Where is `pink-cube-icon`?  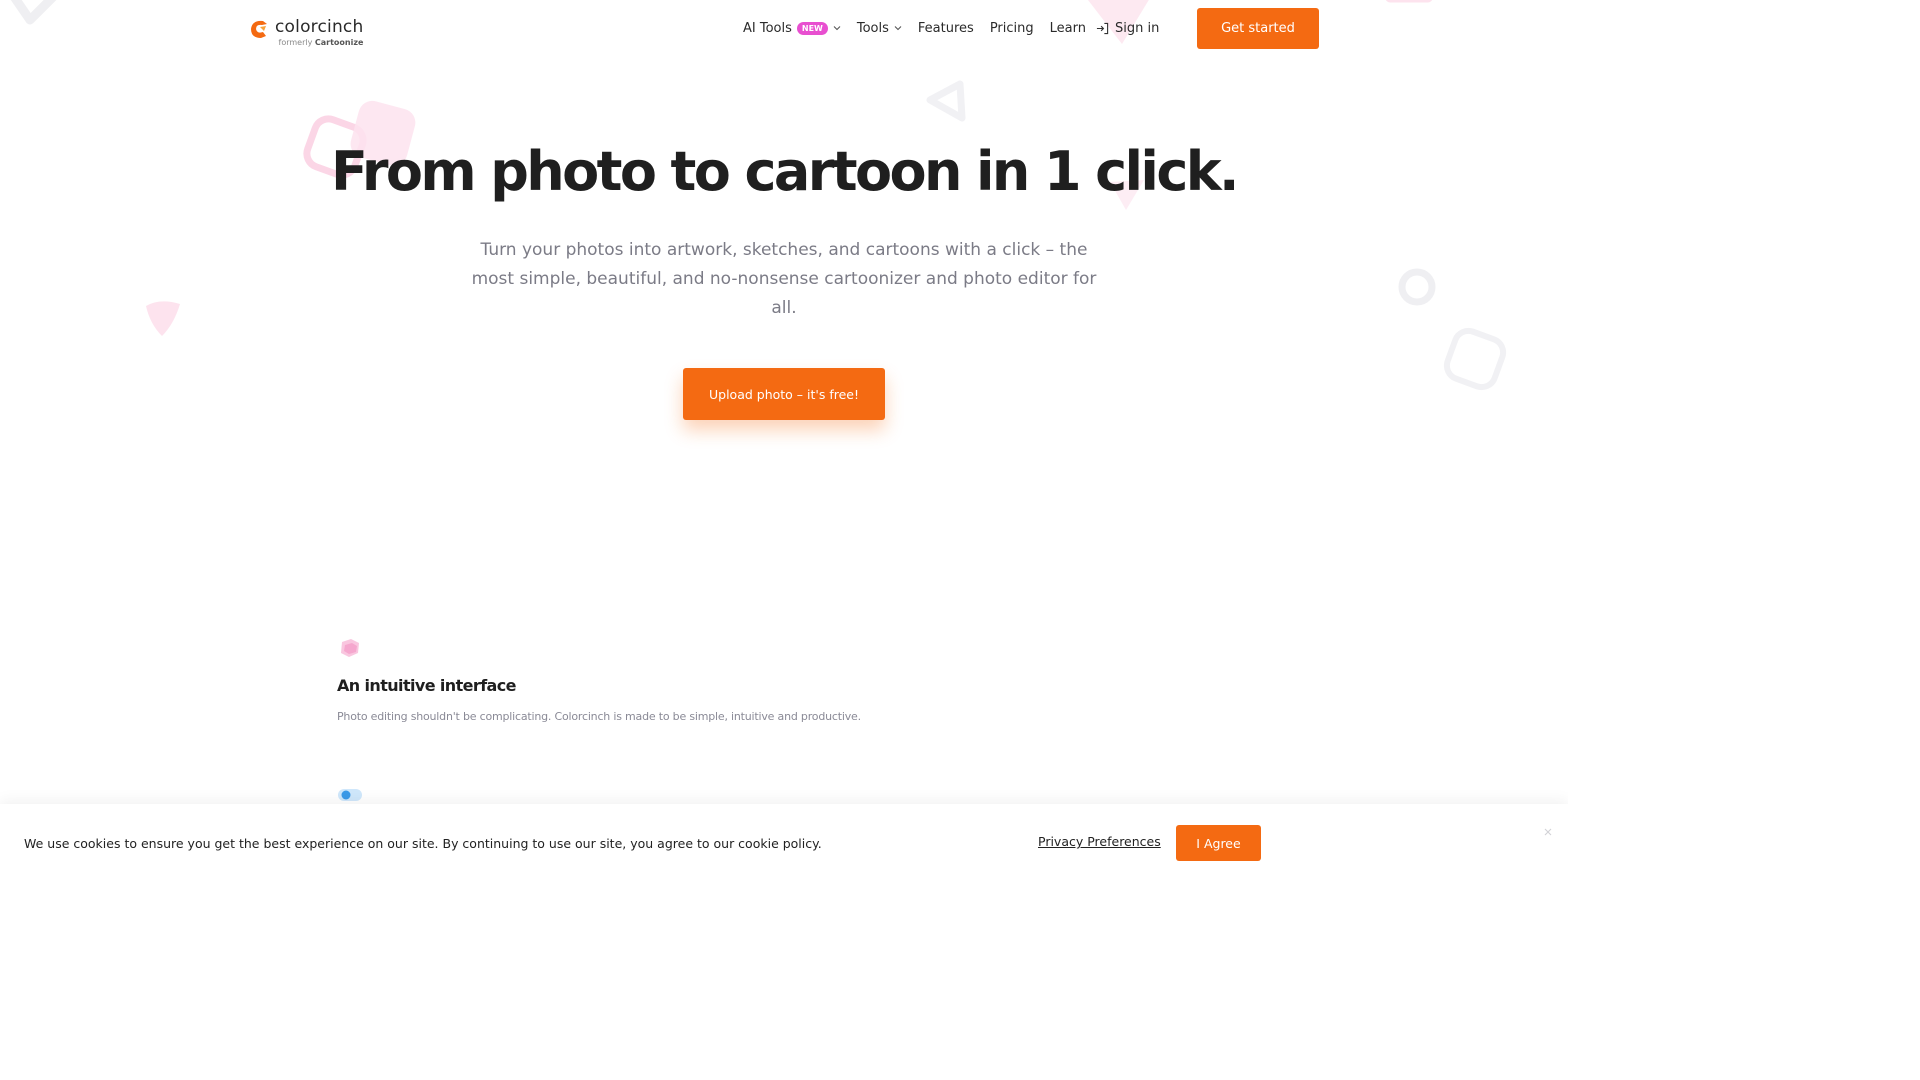
pink-cube-icon is located at coordinates (350, 648).